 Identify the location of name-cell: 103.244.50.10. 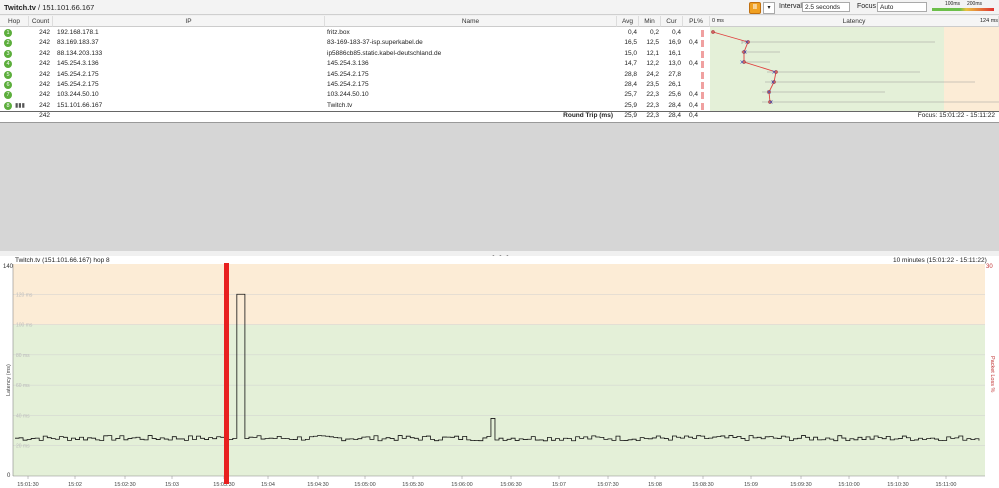
(348, 95).